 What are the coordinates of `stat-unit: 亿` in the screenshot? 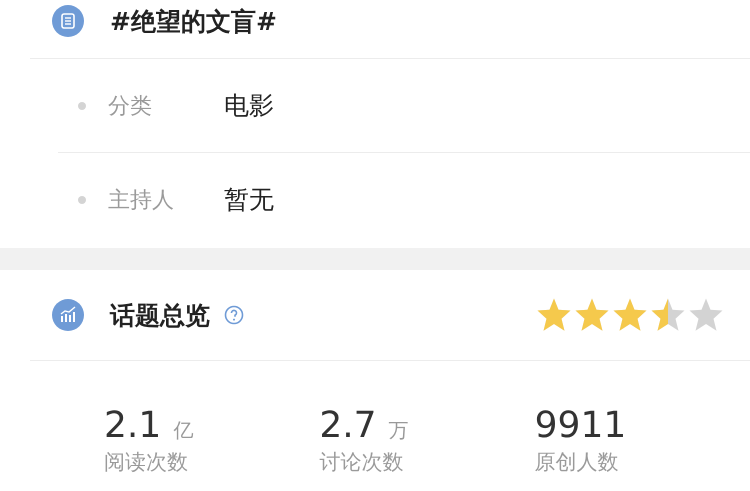 It's located at (183, 430).